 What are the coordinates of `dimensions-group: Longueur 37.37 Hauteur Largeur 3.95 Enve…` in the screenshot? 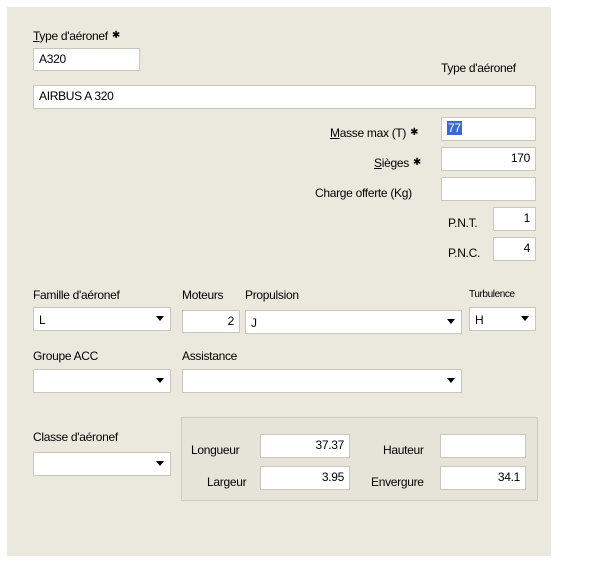 It's located at (359, 459).